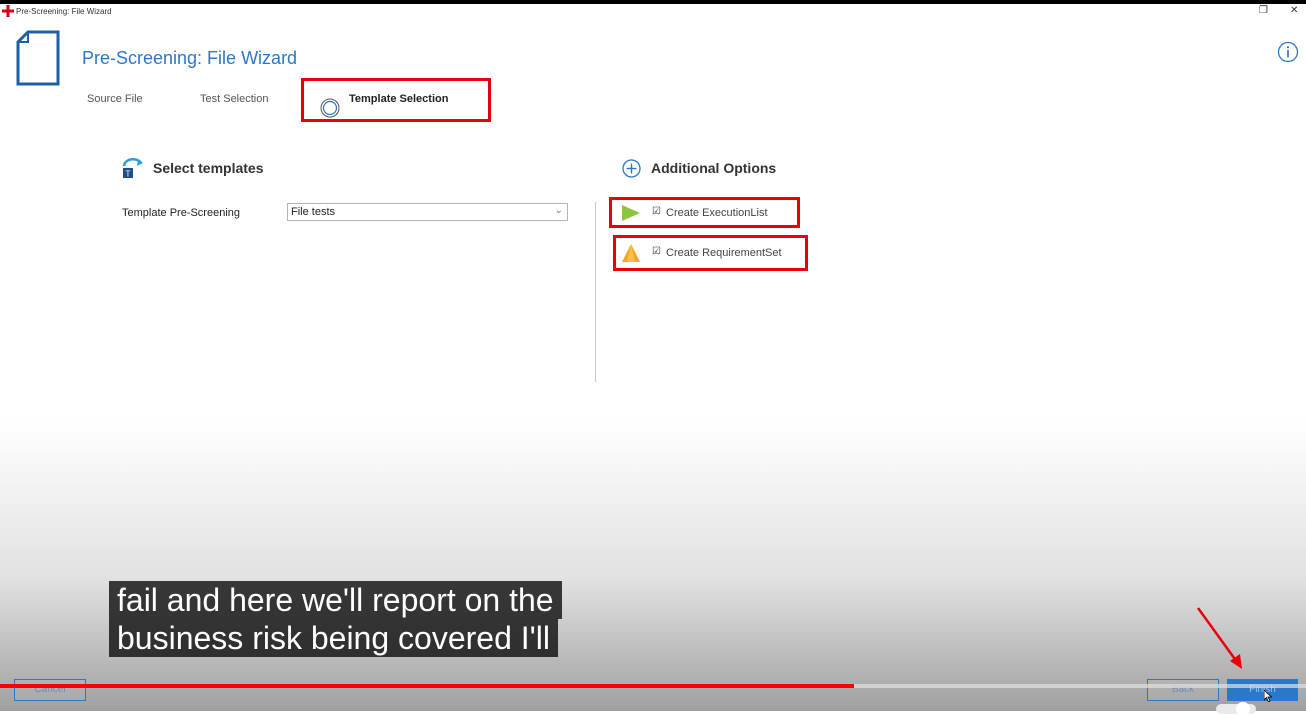 This screenshot has height=716, width=1306. What do you see at coordinates (595, 292) in the screenshot?
I see `column-divider` at bounding box center [595, 292].